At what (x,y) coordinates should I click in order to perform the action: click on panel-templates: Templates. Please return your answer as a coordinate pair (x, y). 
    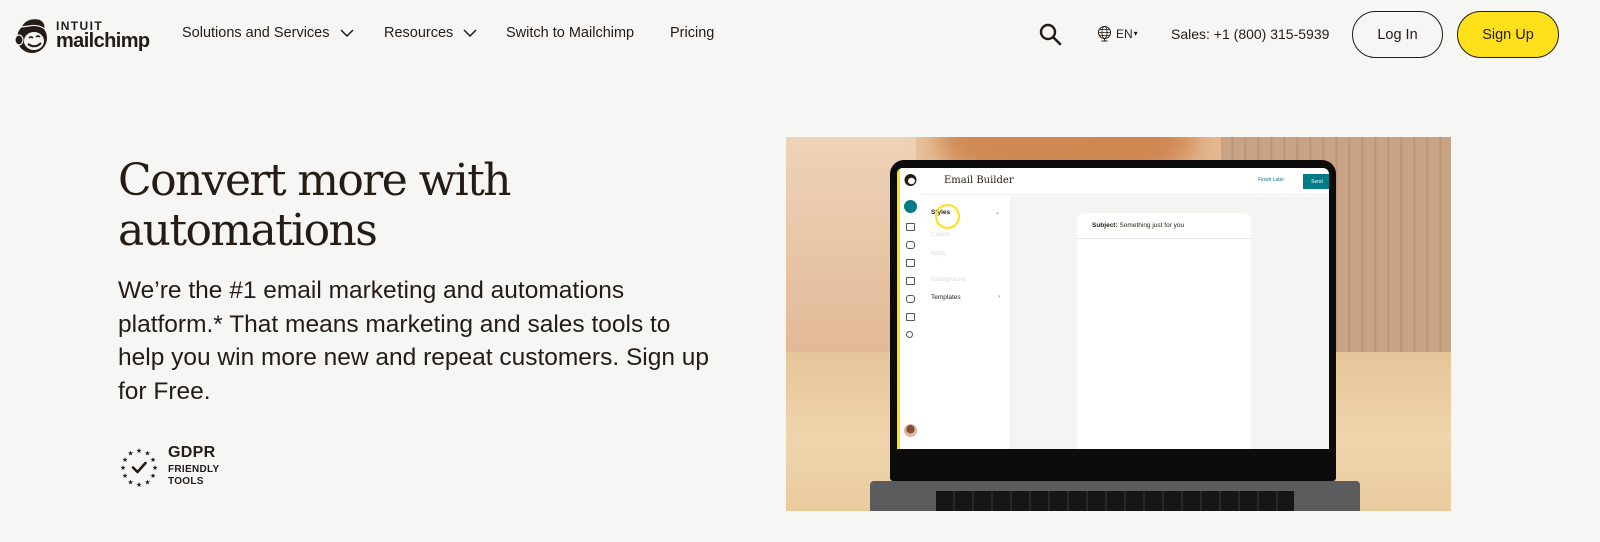
    Looking at the image, I should click on (946, 297).